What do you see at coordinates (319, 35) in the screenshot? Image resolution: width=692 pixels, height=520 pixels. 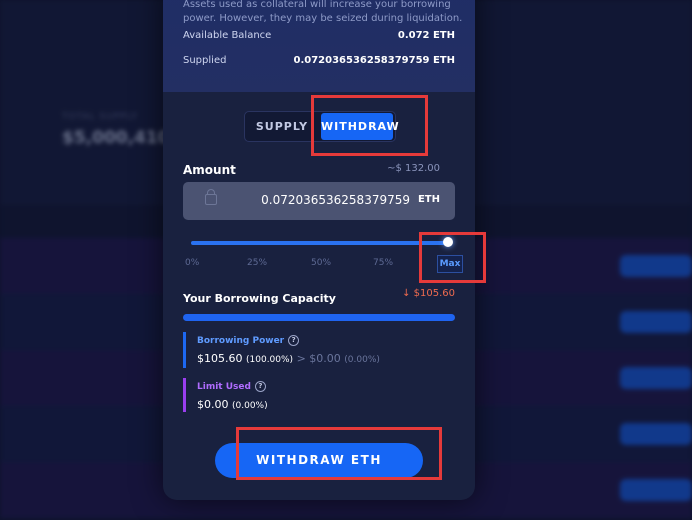 I see `available-balance-row: Available Balance 0.072 ETH` at bounding box center [319, 35].